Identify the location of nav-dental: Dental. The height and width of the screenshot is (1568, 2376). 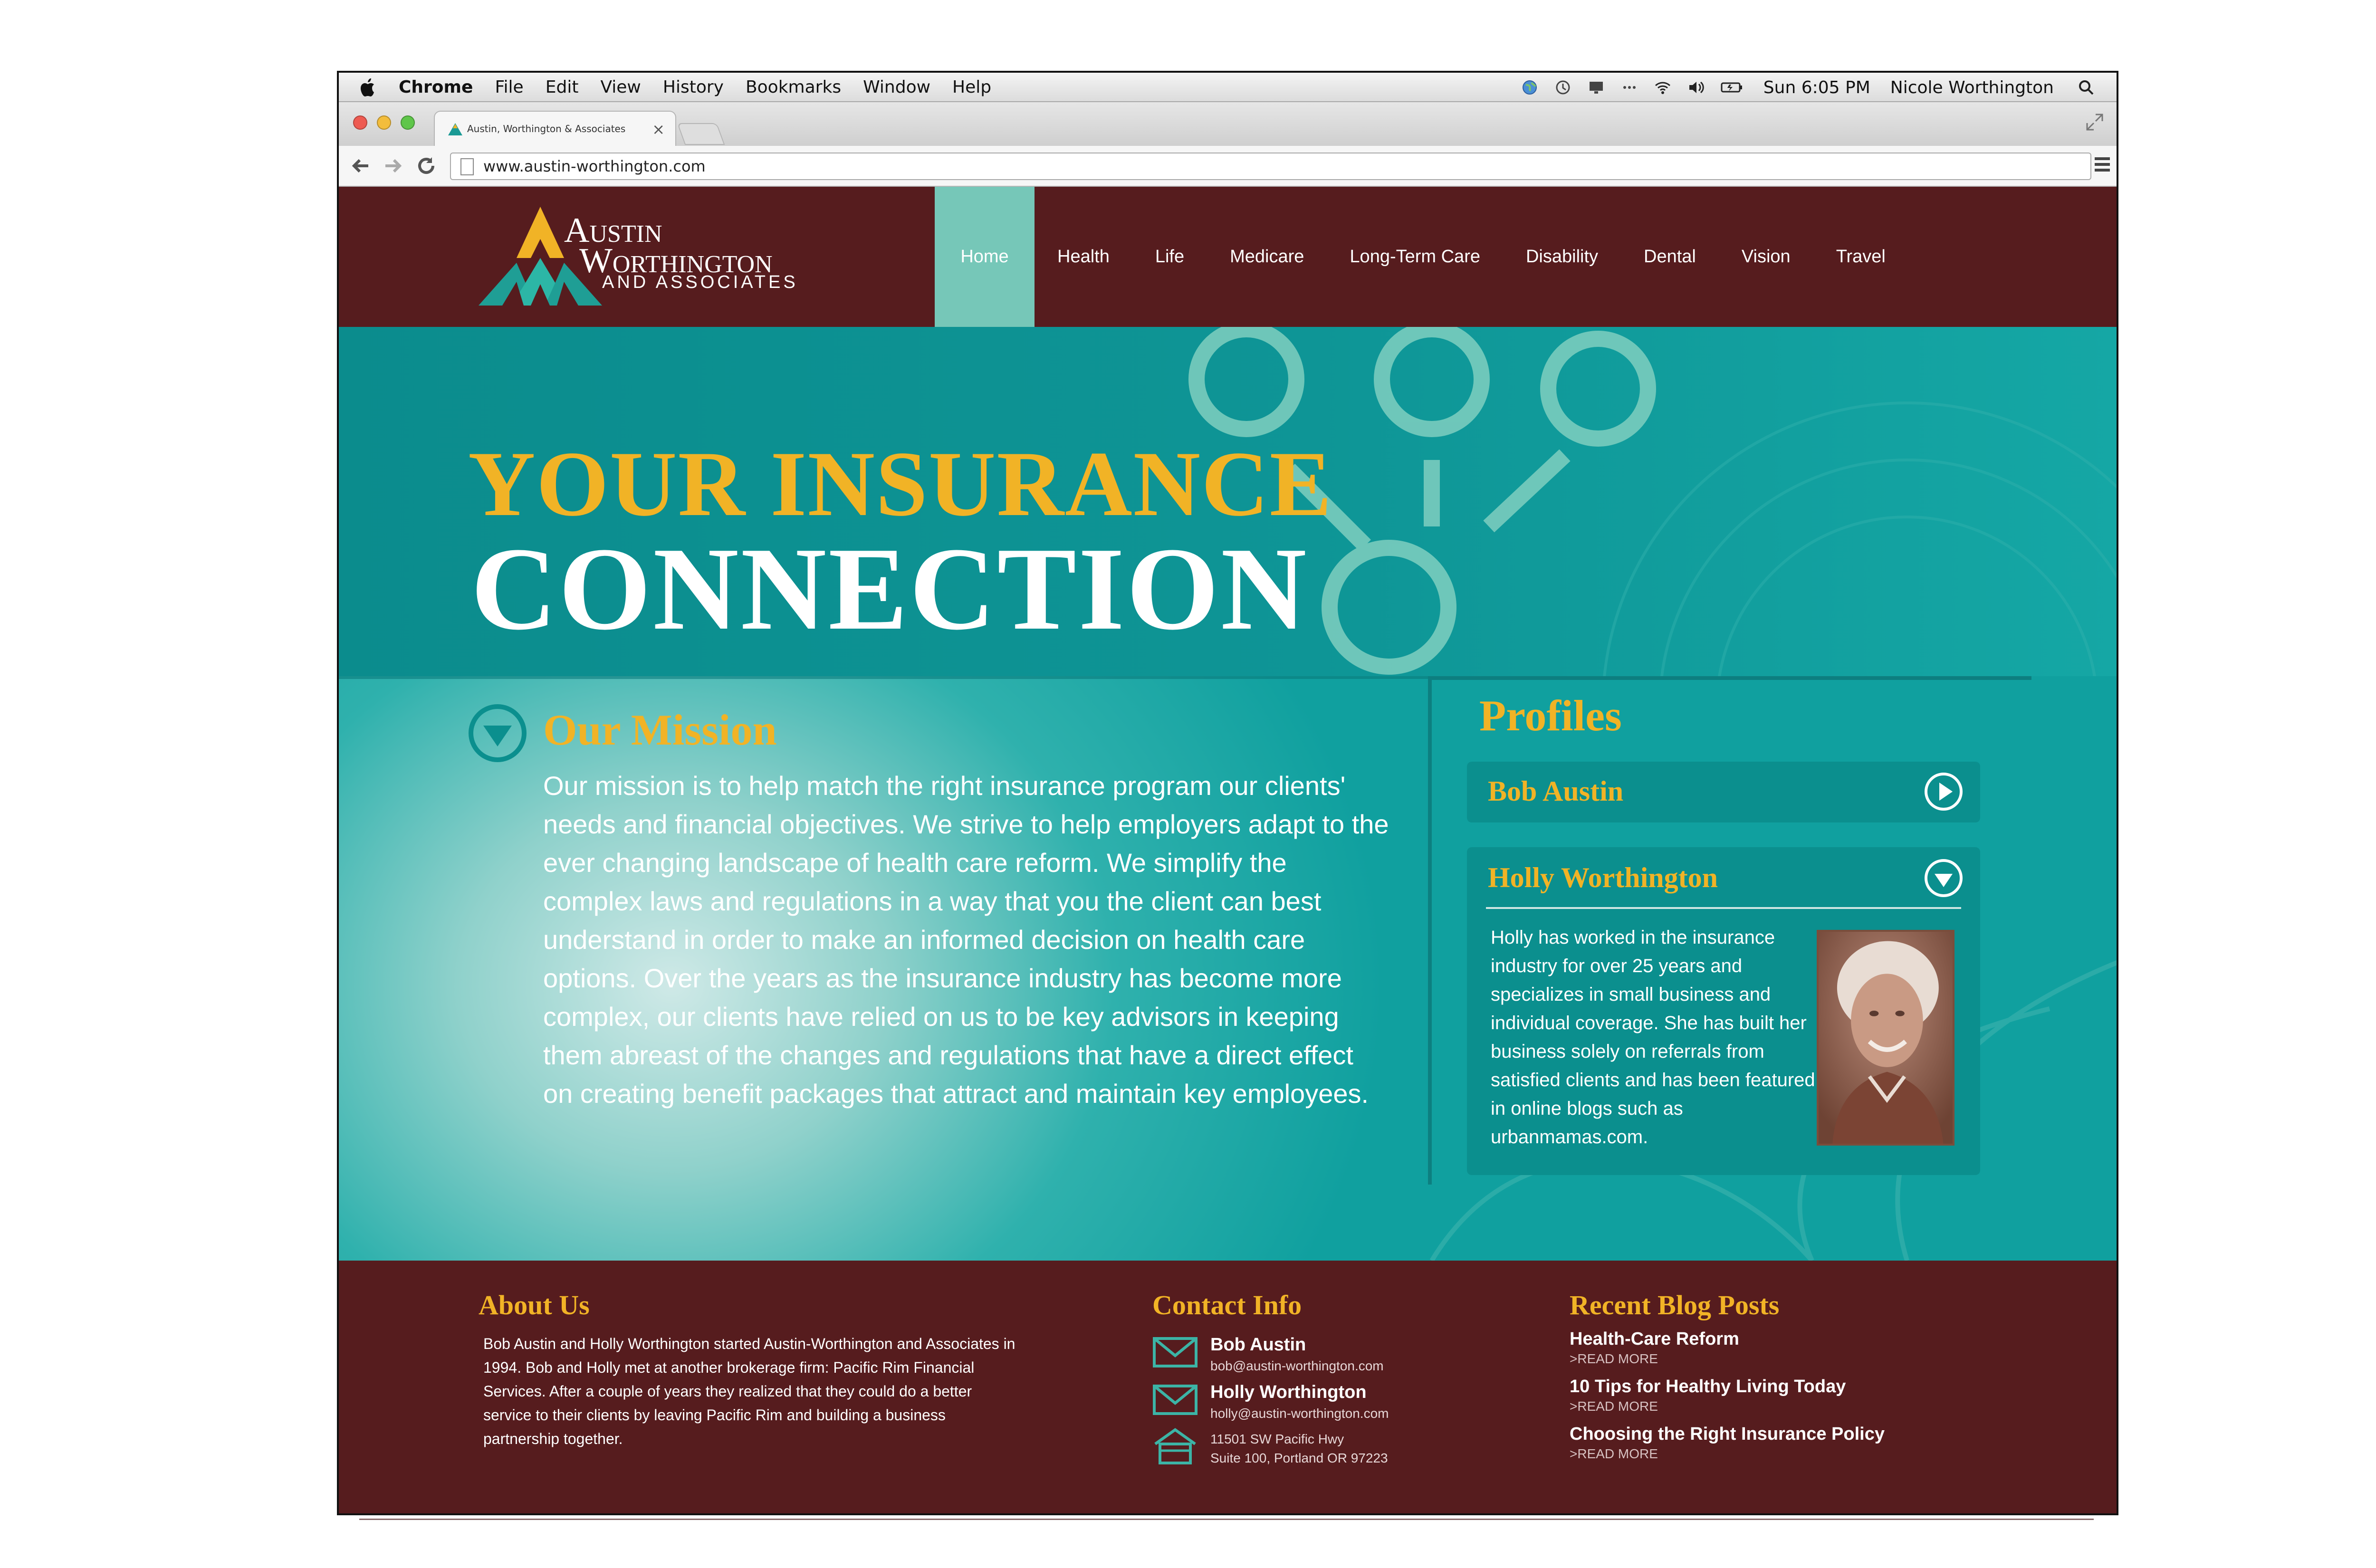
(1670, 257).